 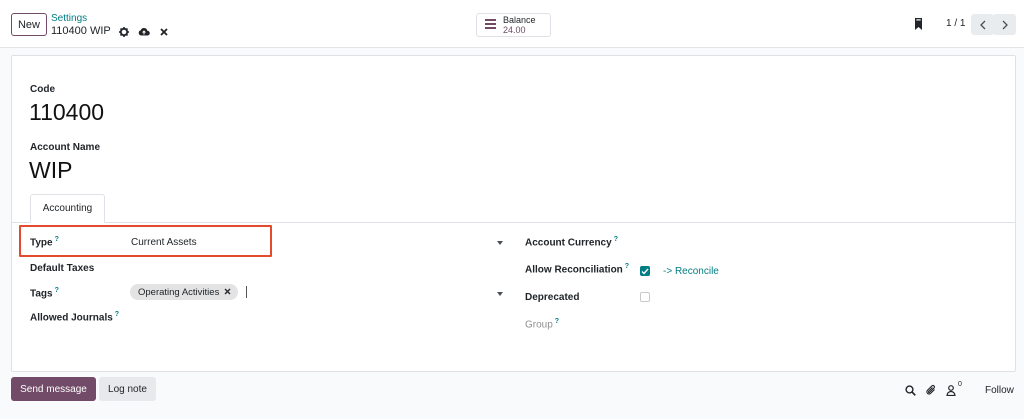 I want to click on allow-reconciliation-label: Allow Reconciliation?, so click(x=577, y=269).